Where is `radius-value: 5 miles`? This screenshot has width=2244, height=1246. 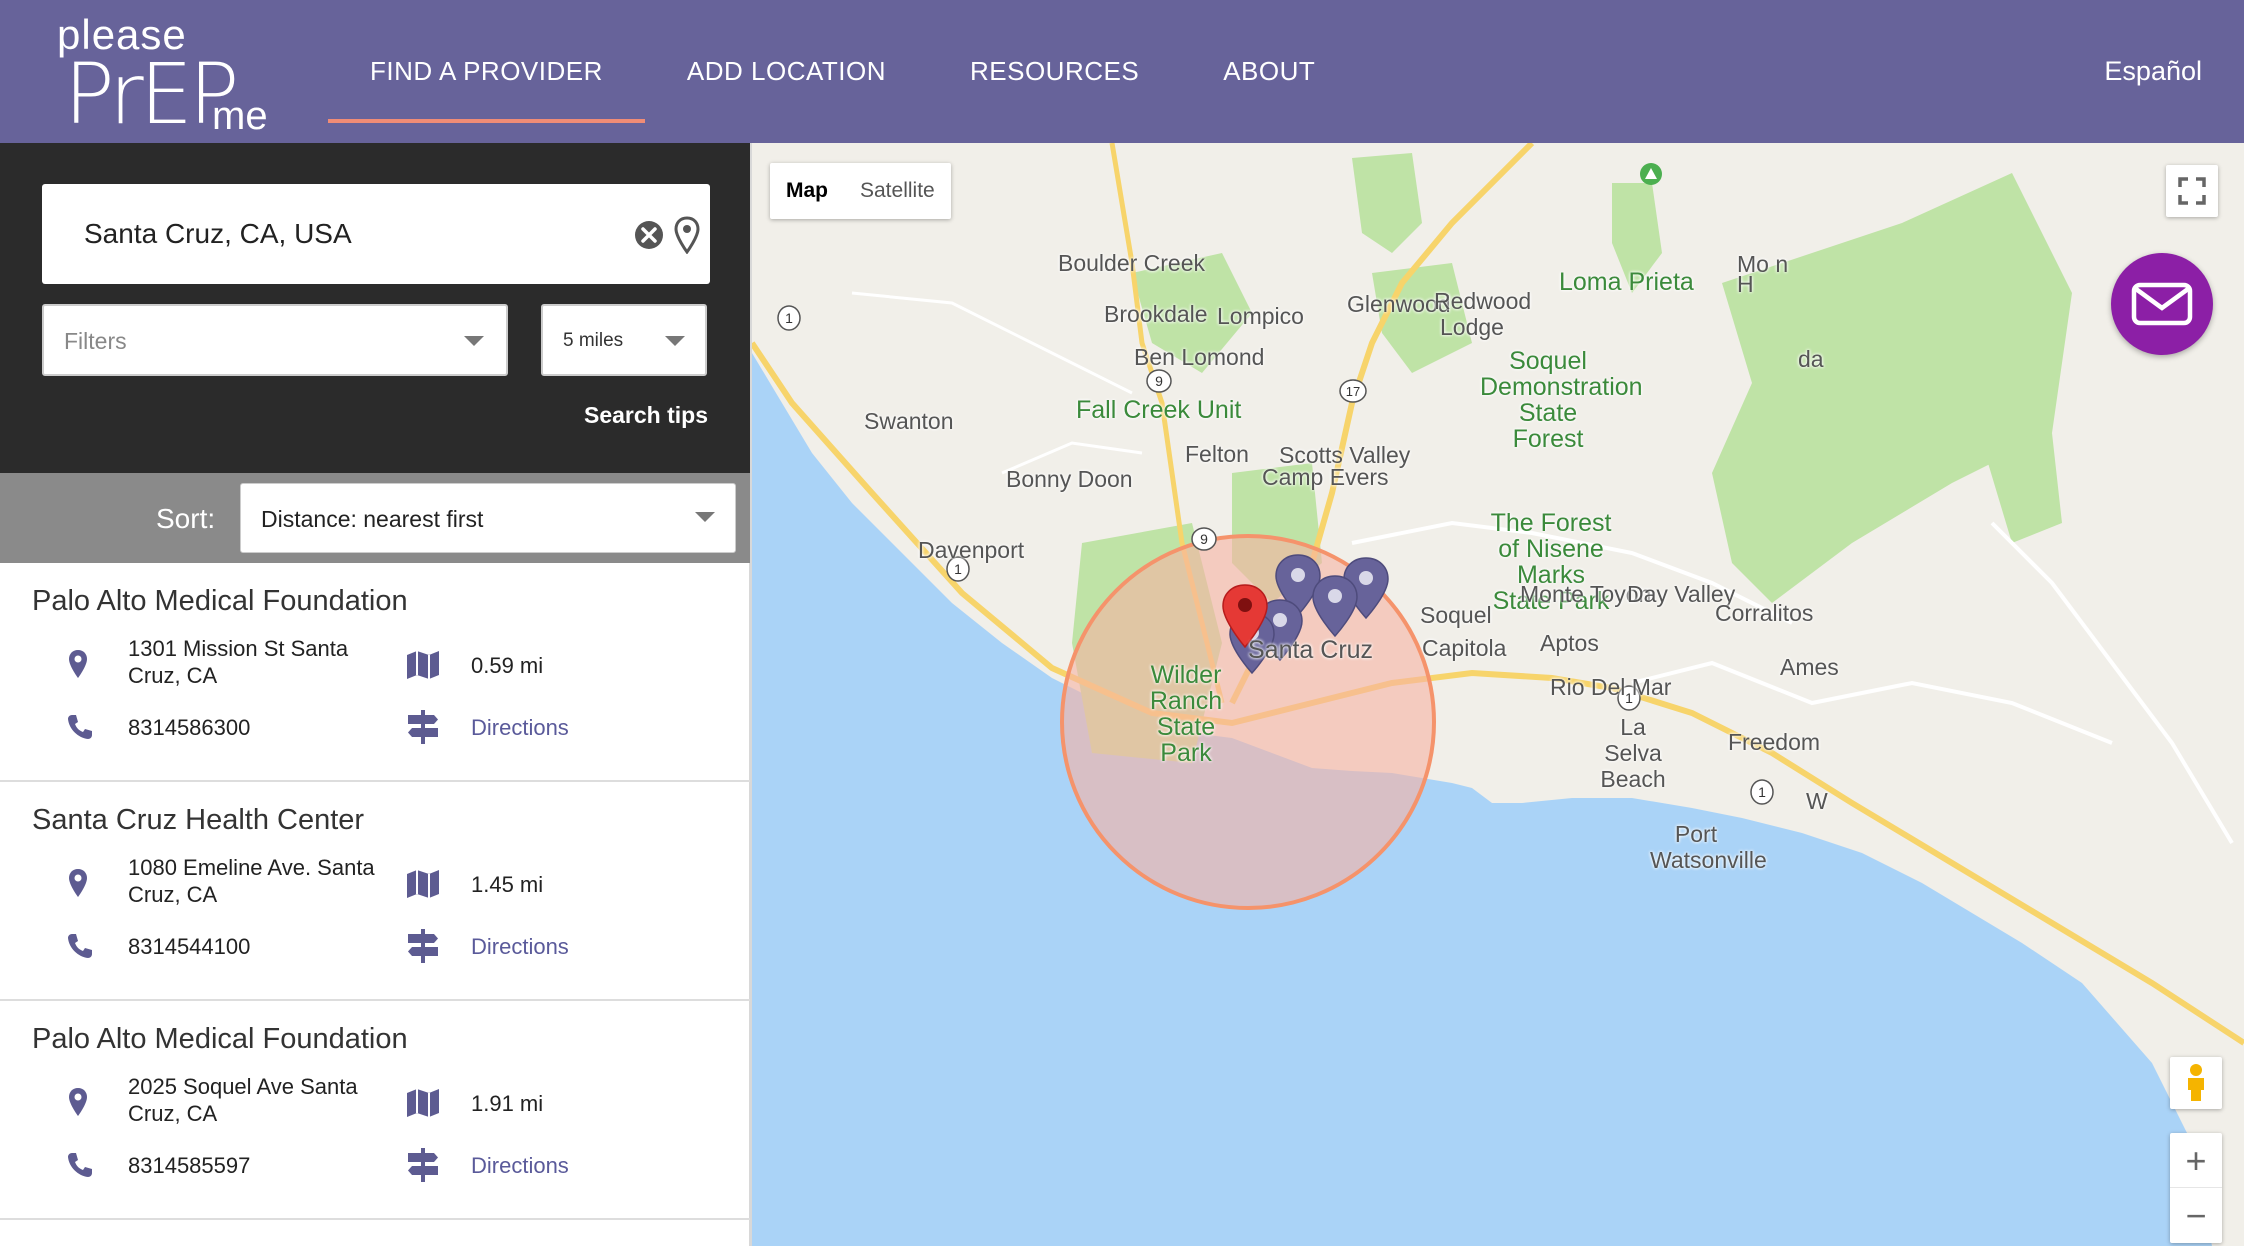 radius-value: 5 miles is located at coordinates (593, 340).